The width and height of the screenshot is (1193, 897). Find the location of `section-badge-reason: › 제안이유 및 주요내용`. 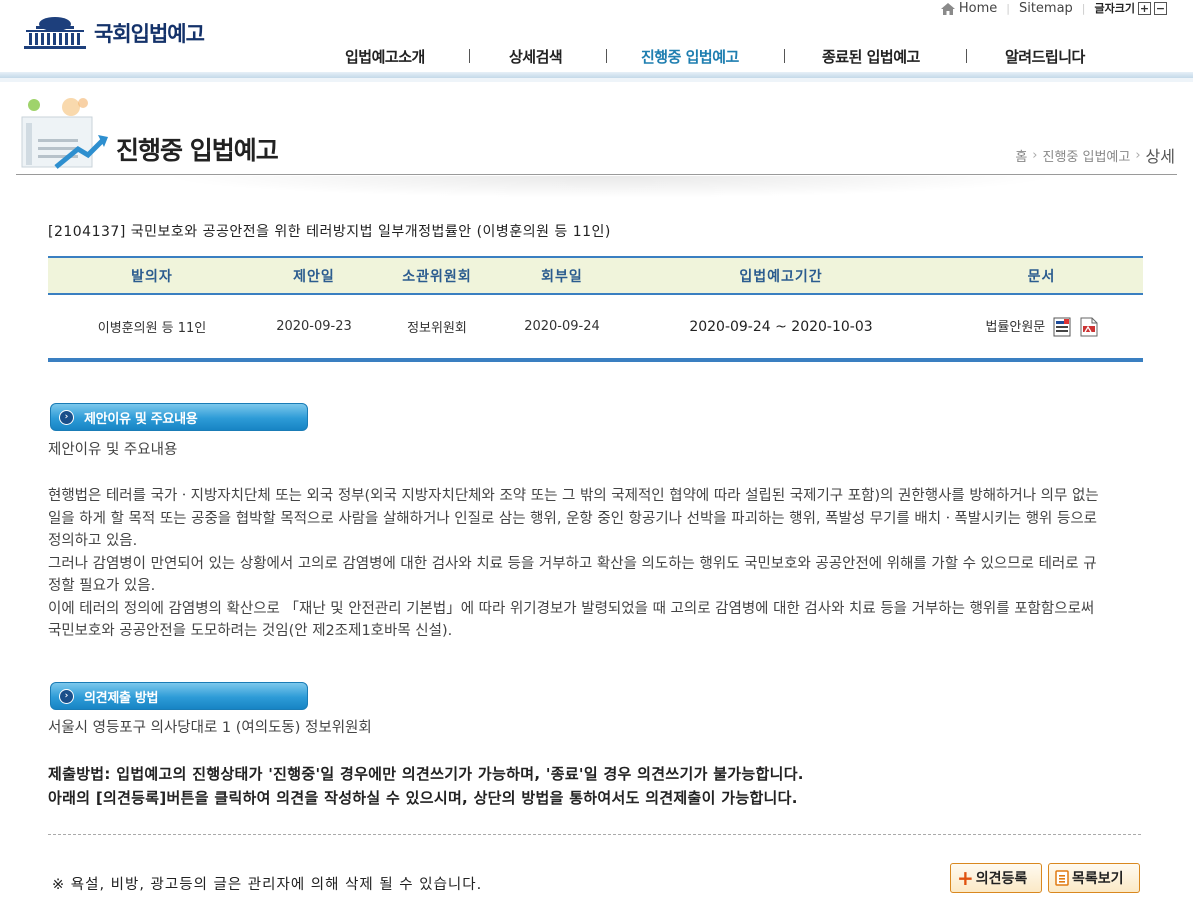

section-badge-reason: › 제안이유 및 주요내용 is located at coordinates (179, 417).